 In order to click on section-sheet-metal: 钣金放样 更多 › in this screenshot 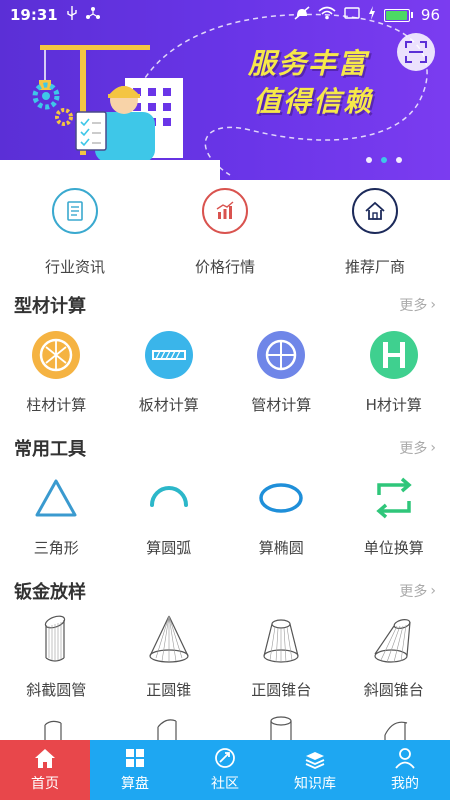, I will do `click(225, 591)`.